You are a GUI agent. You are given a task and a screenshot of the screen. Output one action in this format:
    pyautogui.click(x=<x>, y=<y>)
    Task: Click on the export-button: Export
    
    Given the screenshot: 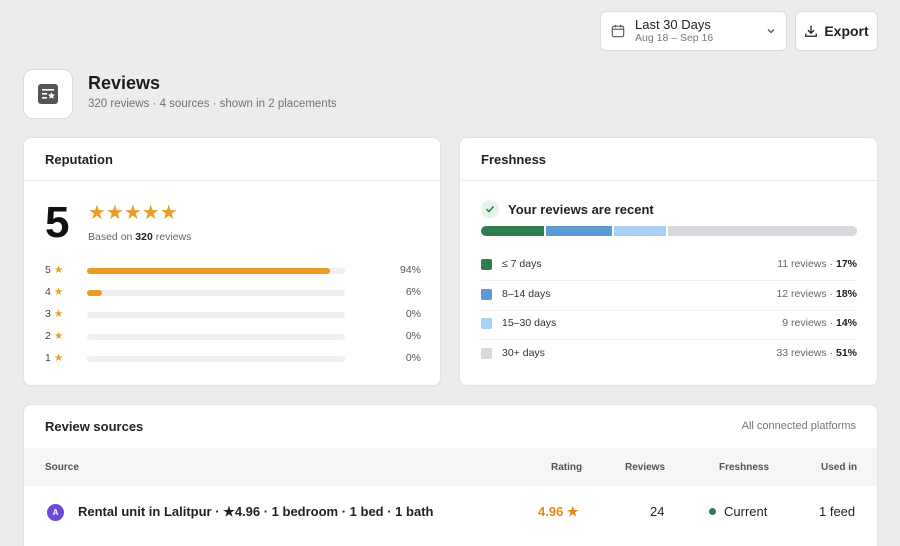 What is the action you would take?
    pyautogui.click(x=836, y=31)
    